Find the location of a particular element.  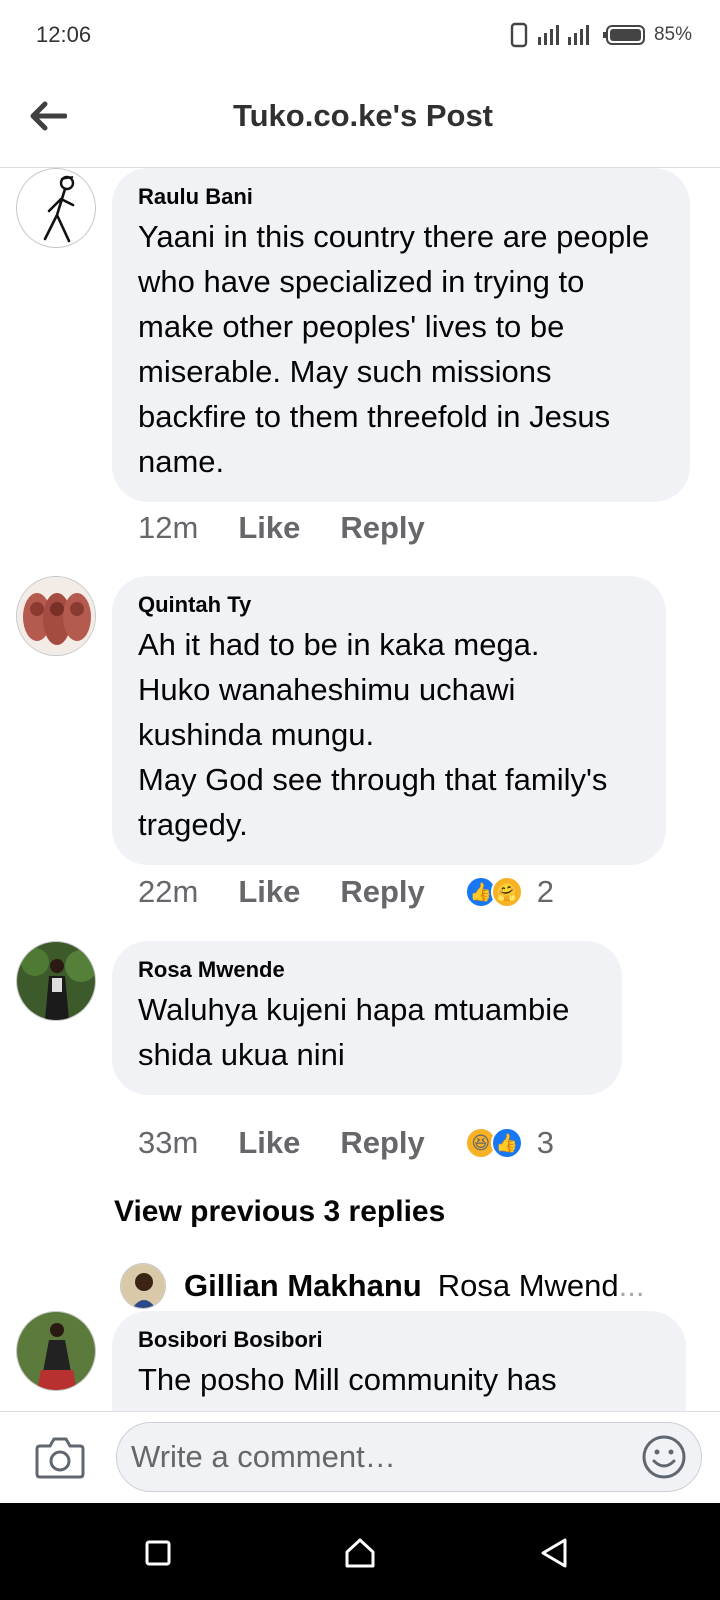

home-button is located at coordinates (360, 1553).